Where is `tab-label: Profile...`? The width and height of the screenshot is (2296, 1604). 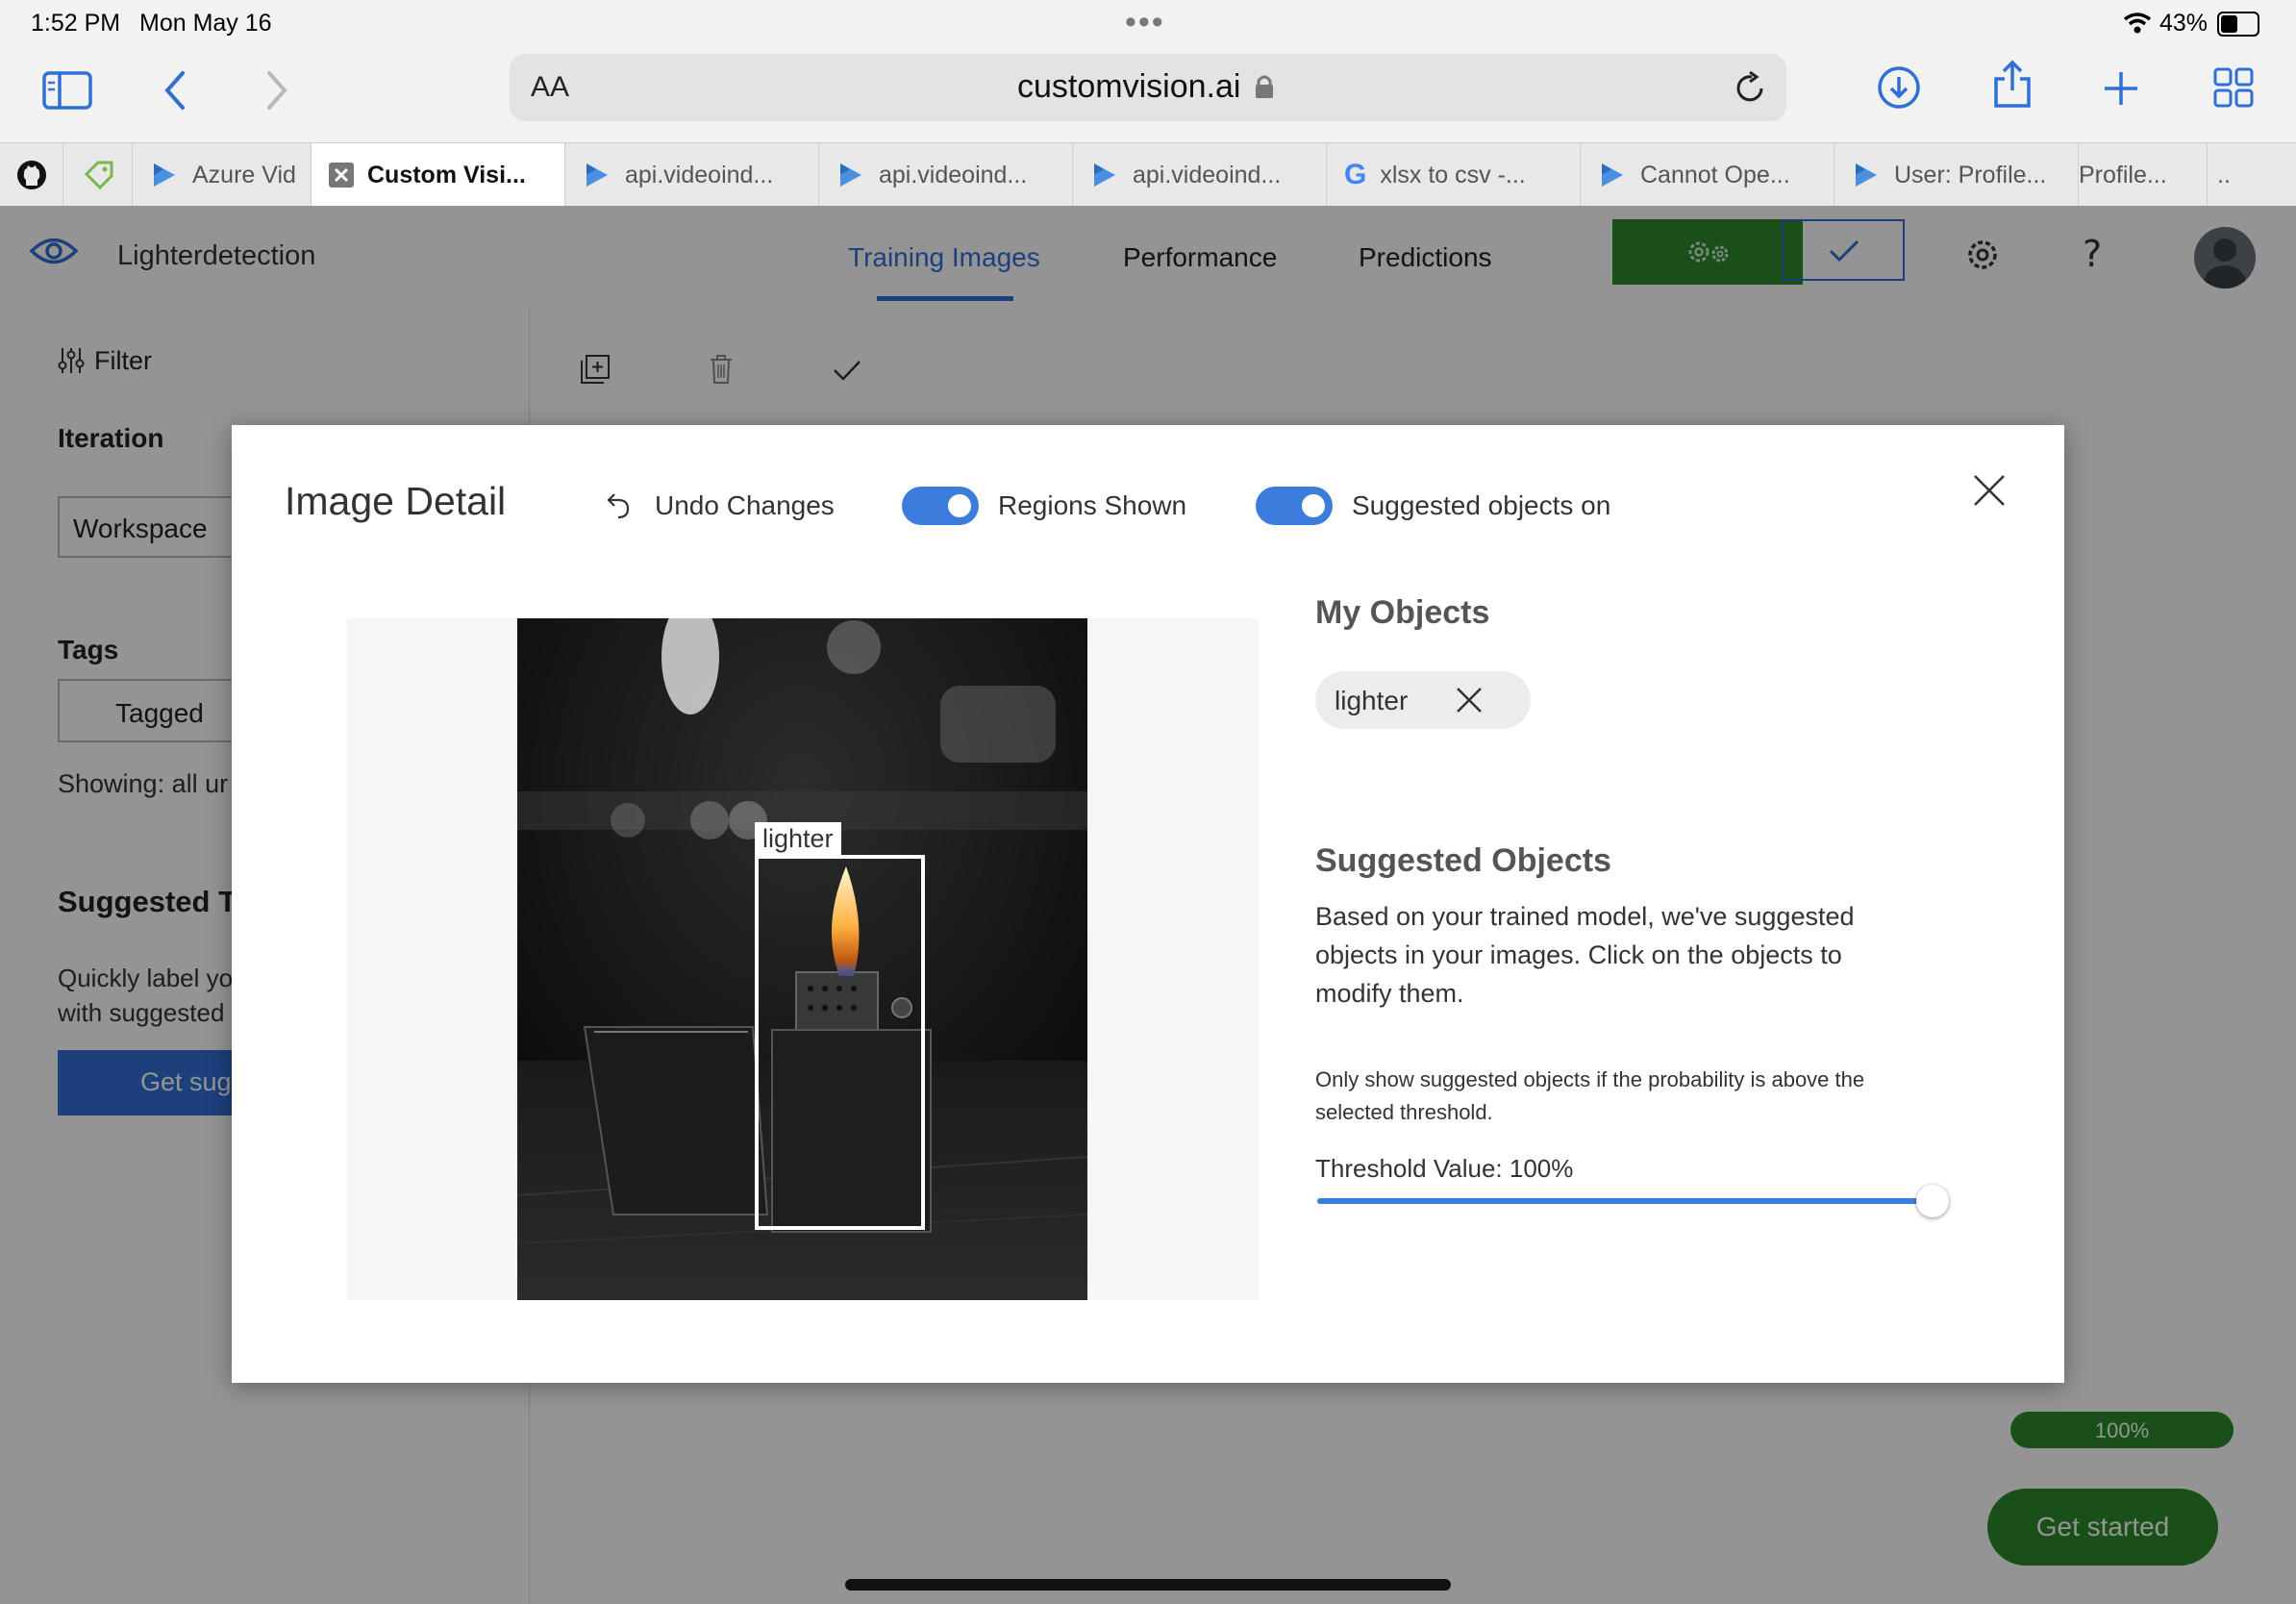 tab-label: Profile... is located at coordinates (2123, 174).